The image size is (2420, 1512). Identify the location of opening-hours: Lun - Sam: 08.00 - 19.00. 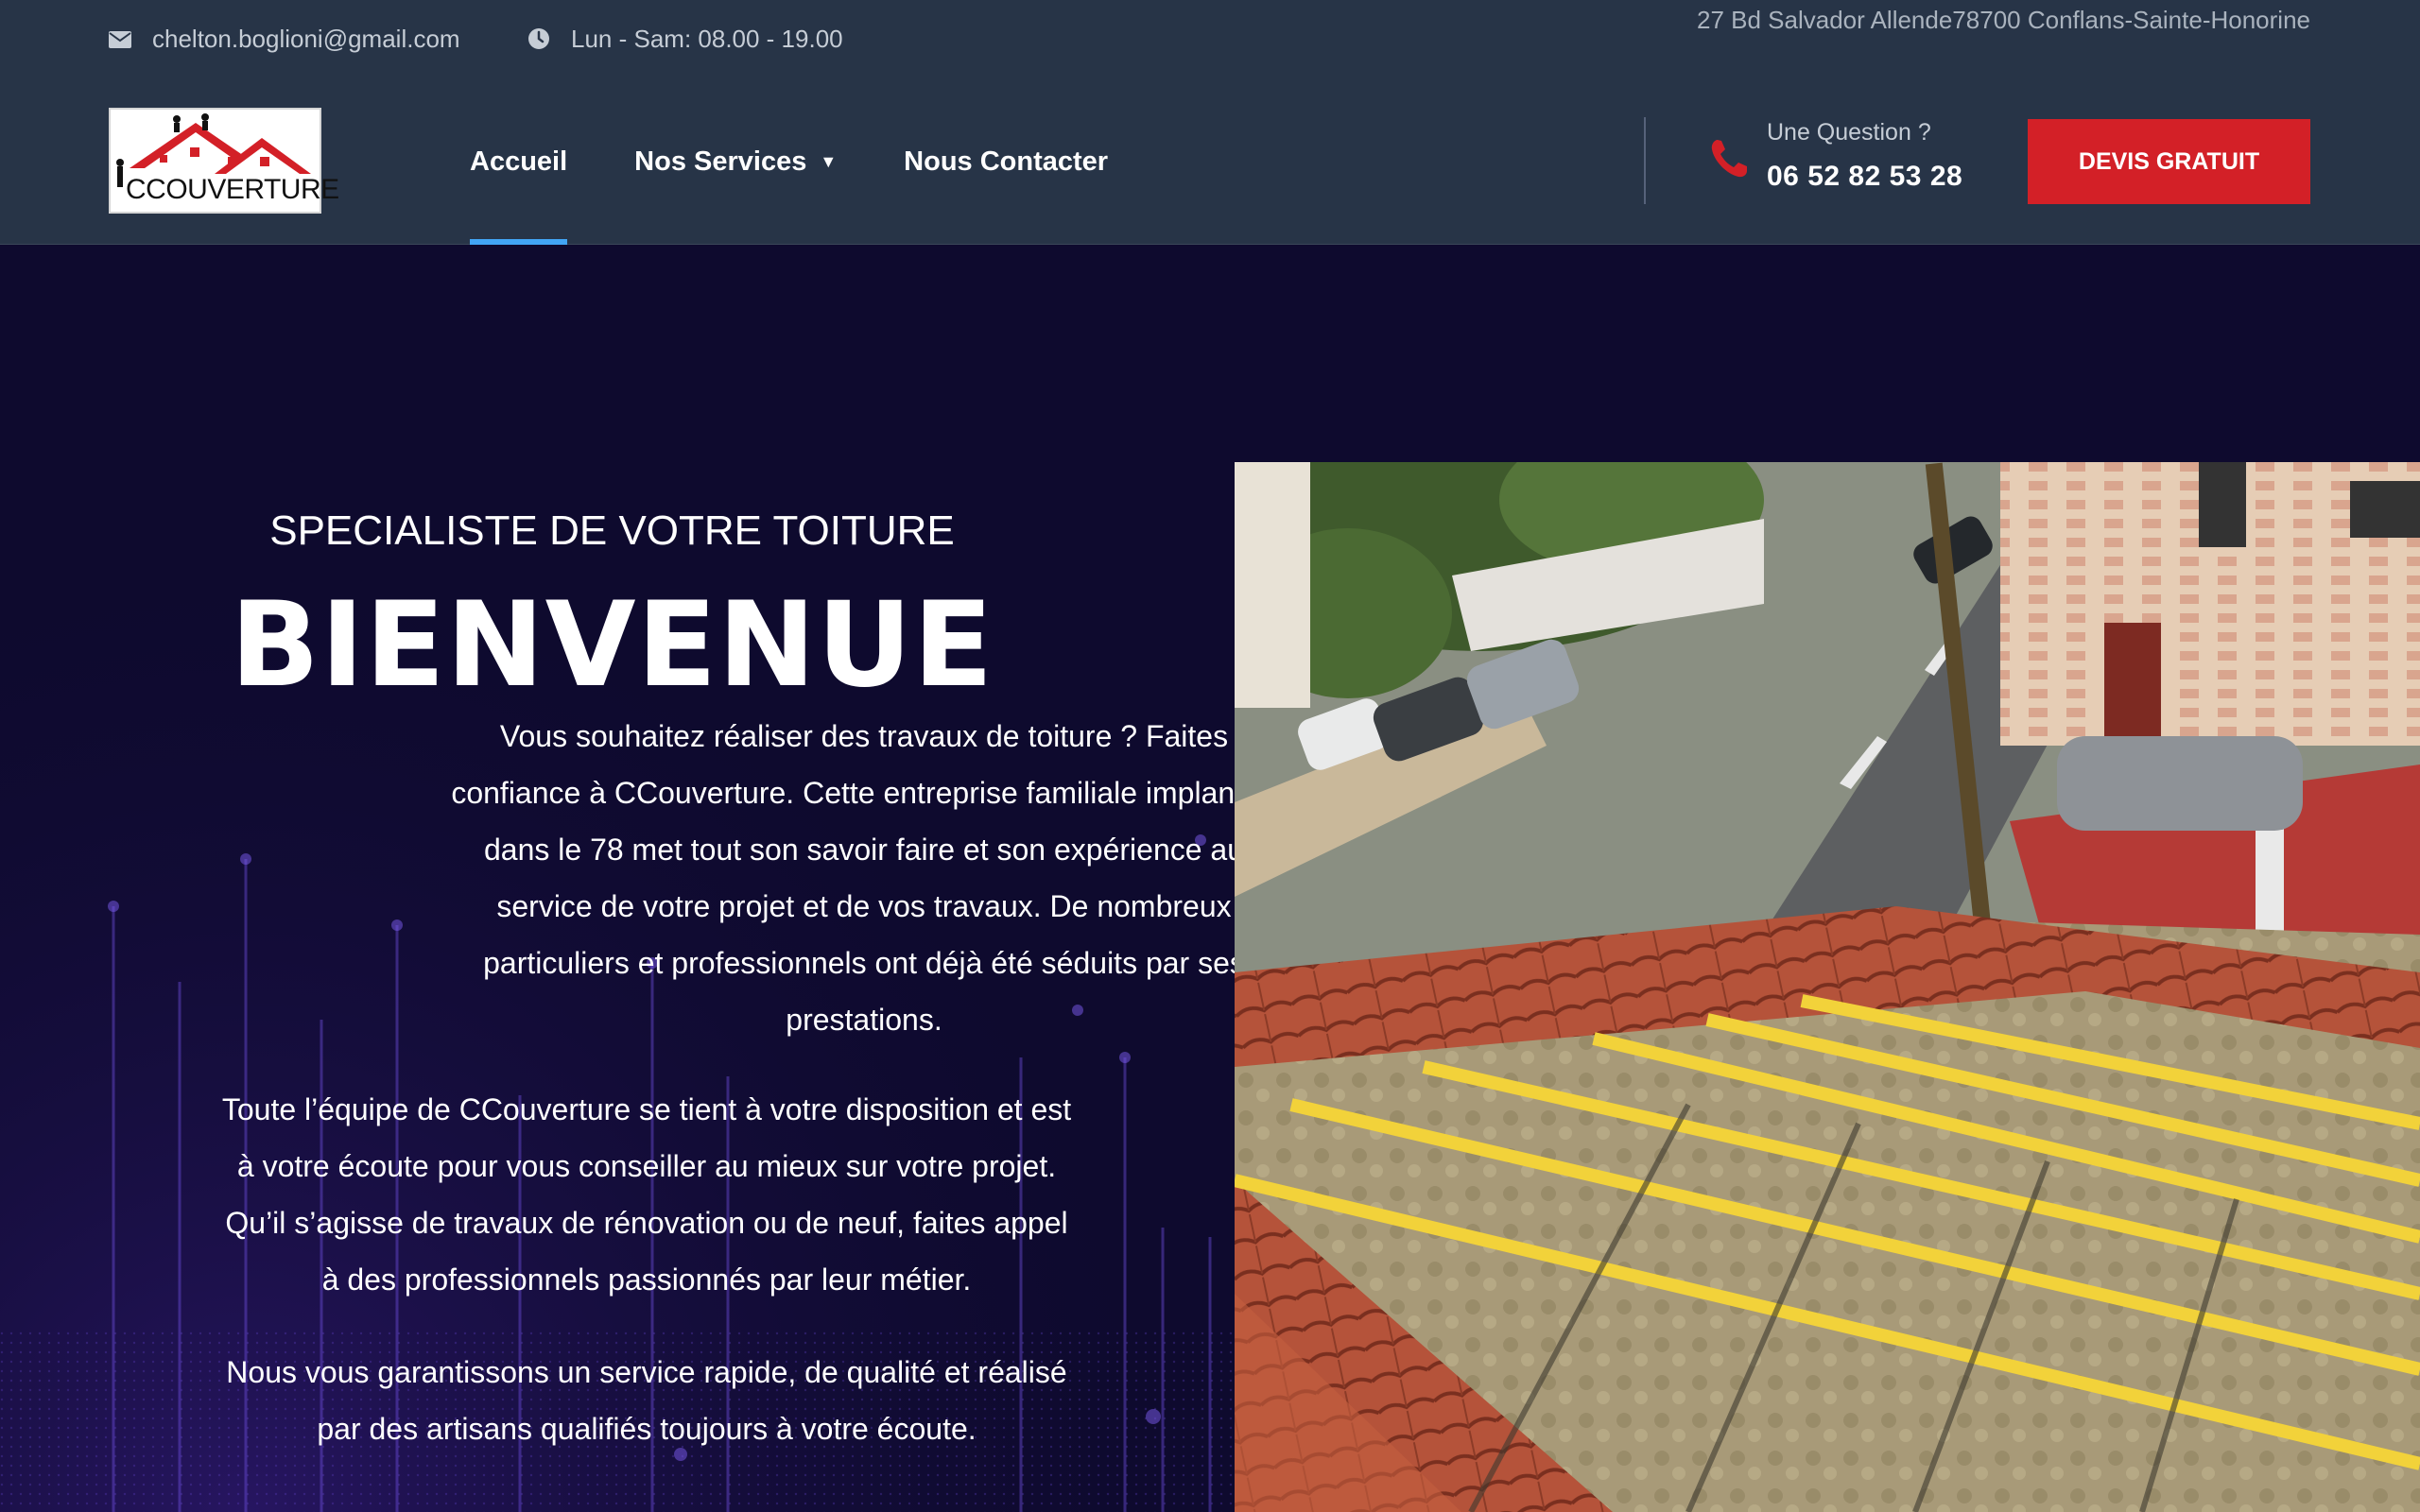
(685, 39).